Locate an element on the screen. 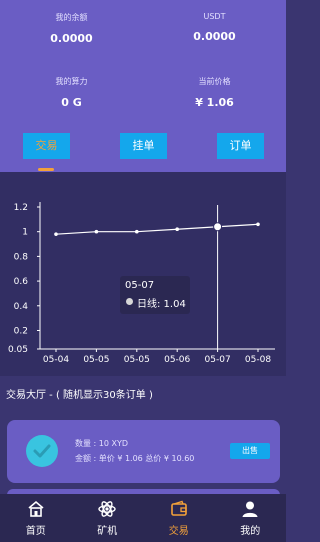  price-stat: 当前价格 ¥ 1.06 is located at coordinates (214, 92).